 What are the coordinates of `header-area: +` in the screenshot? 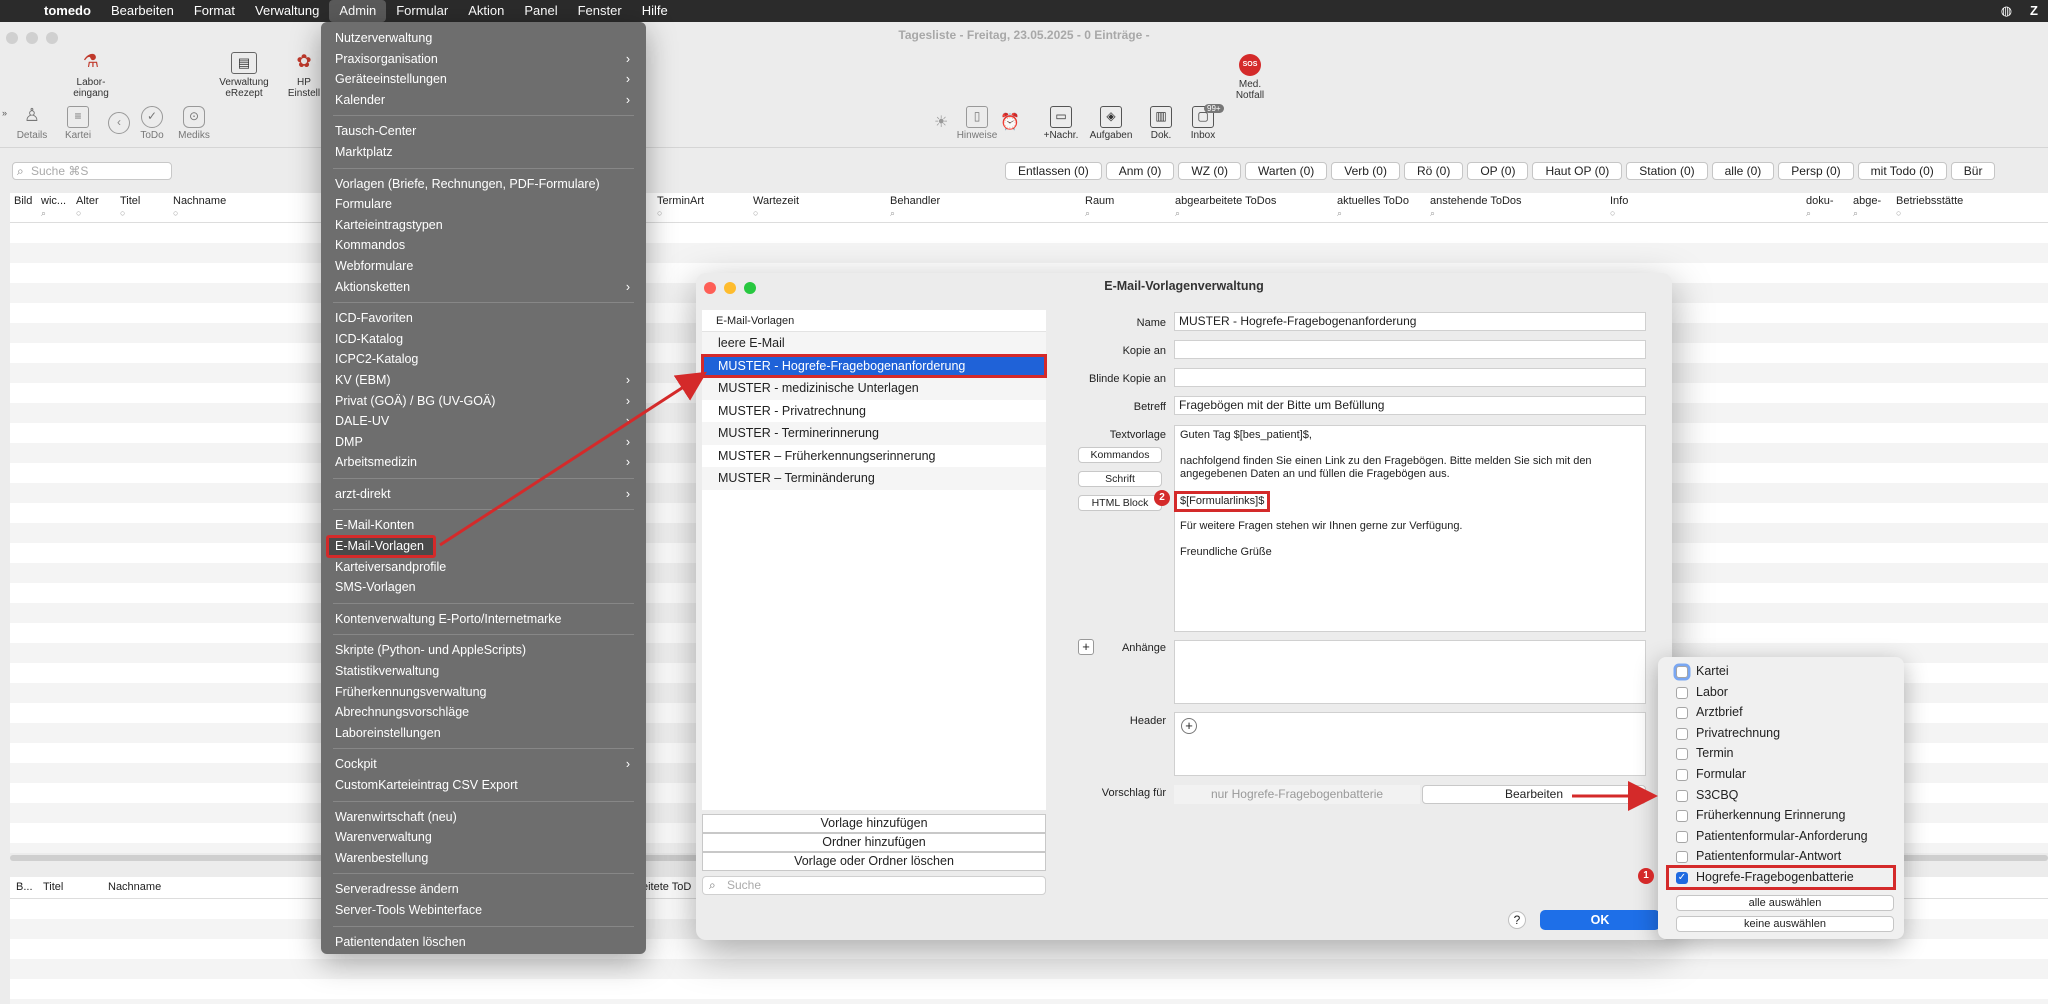 It's located at (1410, 744).